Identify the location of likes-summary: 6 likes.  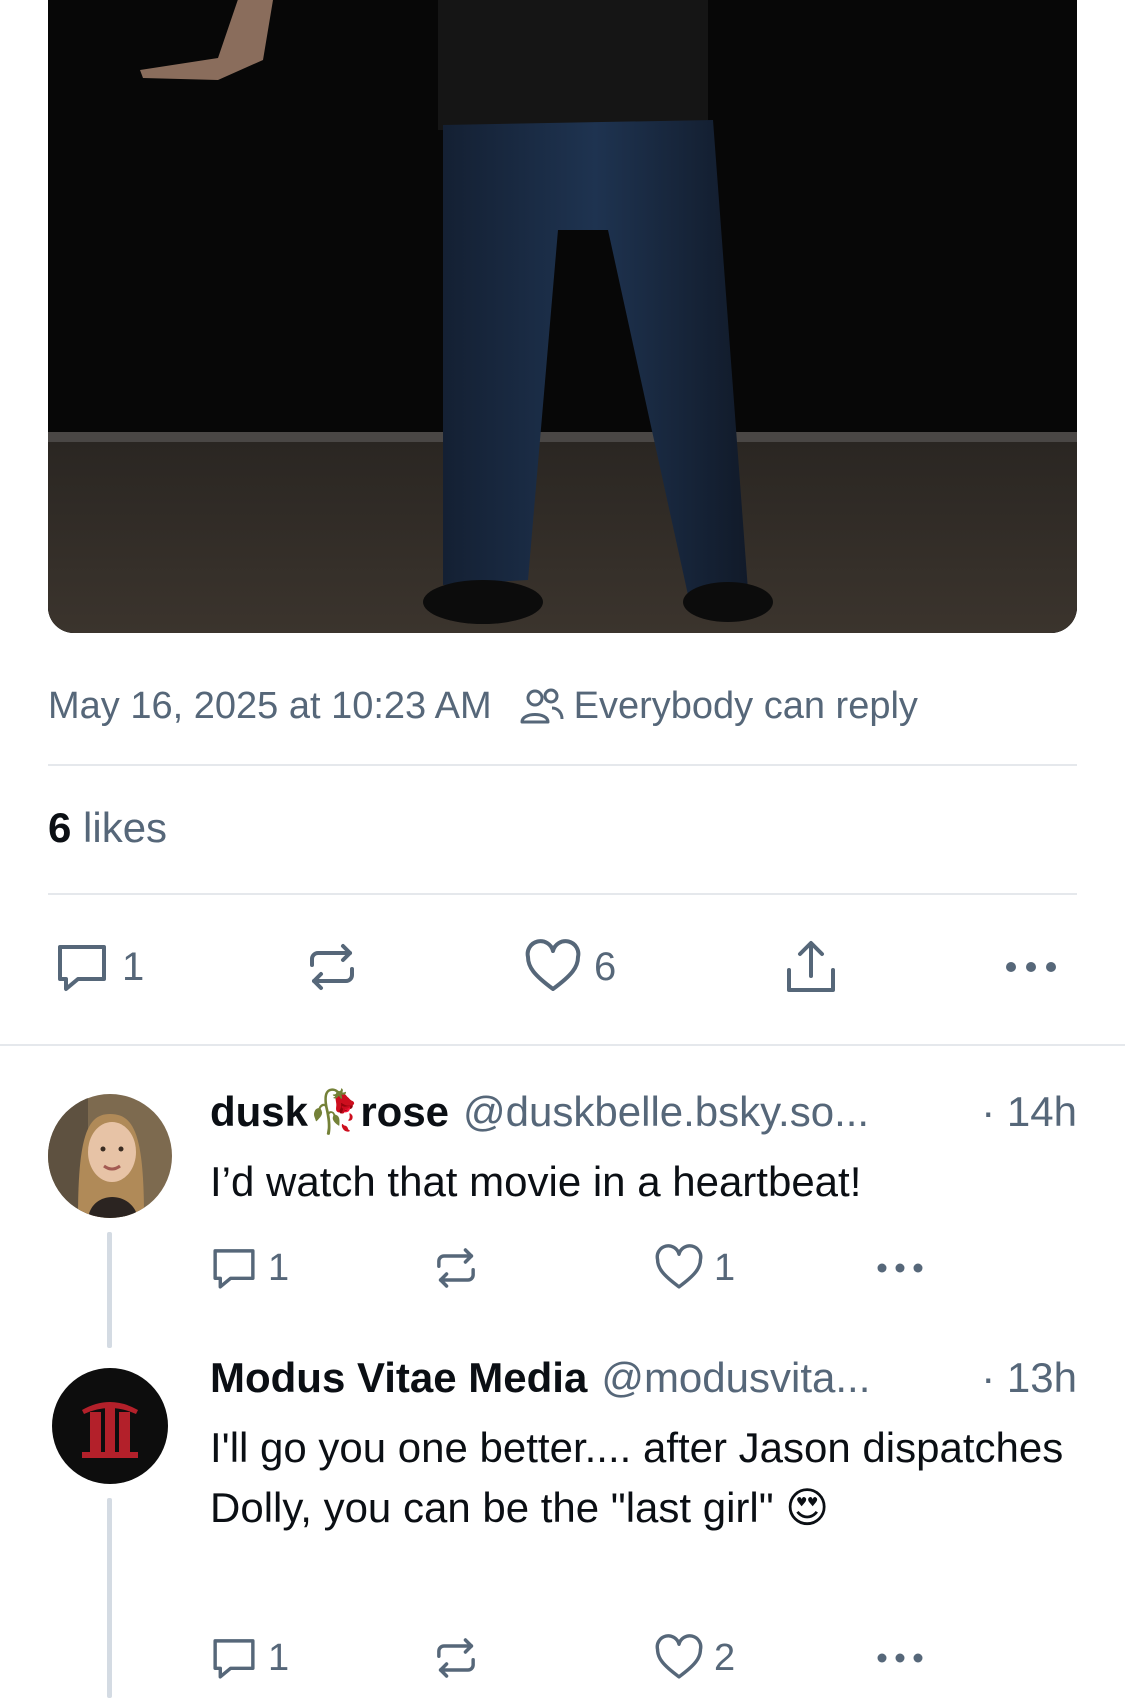
(107, 828).